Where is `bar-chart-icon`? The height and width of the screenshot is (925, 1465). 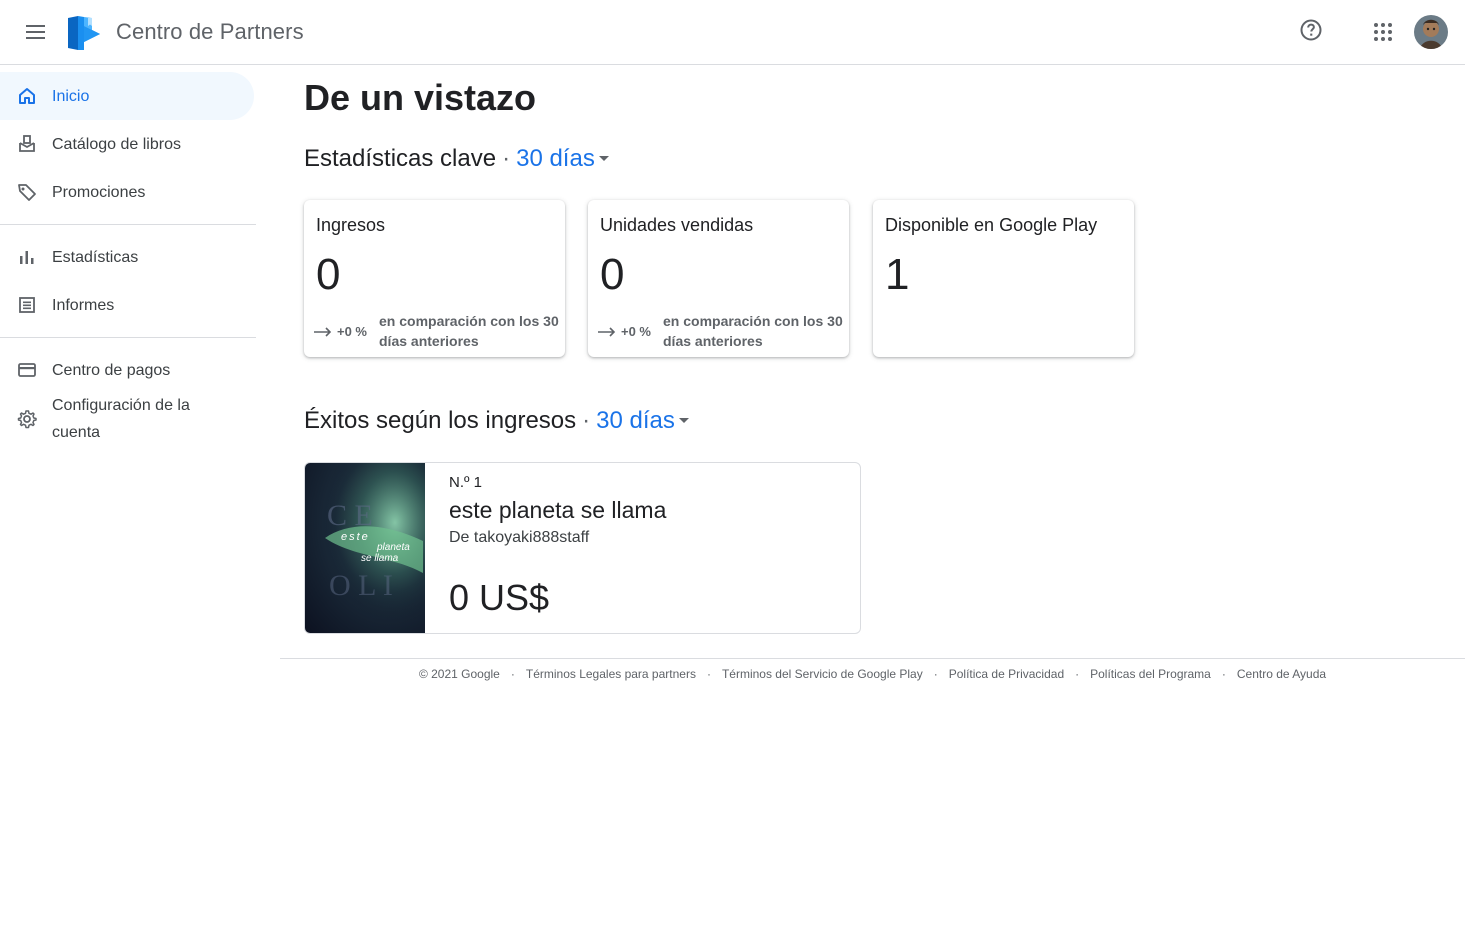 bar-chart-icon is located at coordinates (27, 257).